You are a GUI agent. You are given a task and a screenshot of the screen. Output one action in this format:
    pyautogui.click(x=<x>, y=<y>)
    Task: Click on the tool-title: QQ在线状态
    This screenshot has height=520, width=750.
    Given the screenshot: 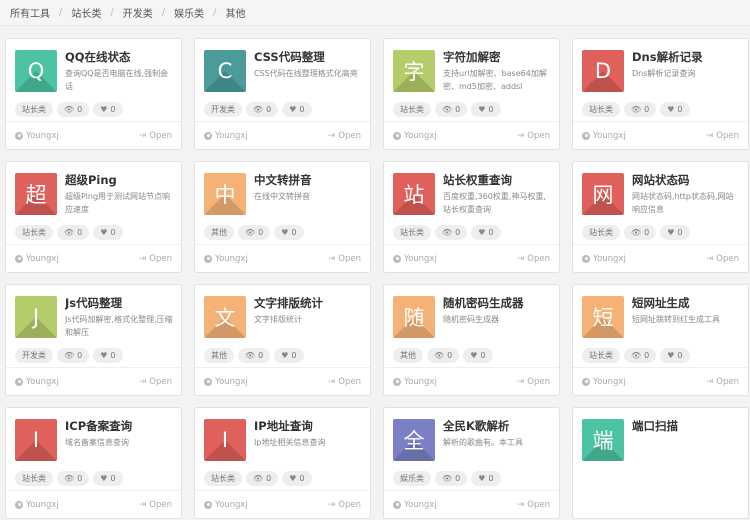 What is the action you would take?
    pyautogui.click(x=120, y=57)
    